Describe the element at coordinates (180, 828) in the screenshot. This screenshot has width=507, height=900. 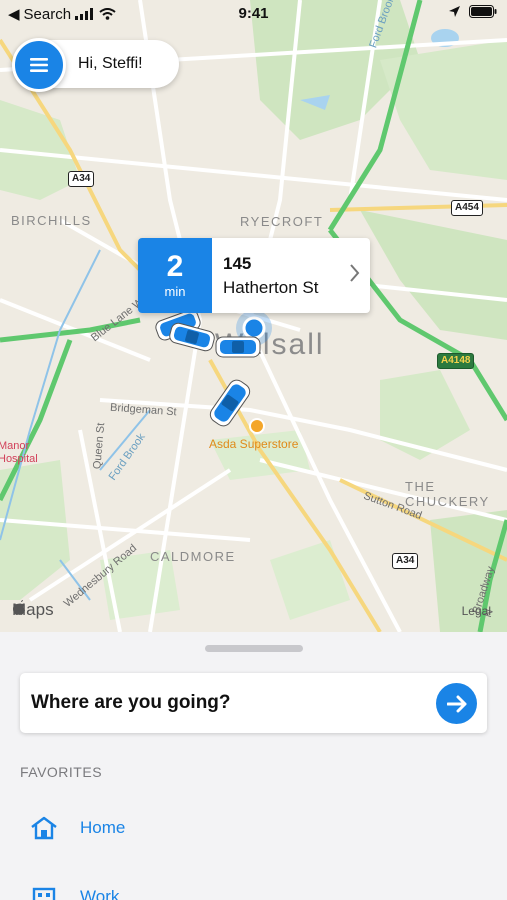
I see `favorite-home: Home` at that location.